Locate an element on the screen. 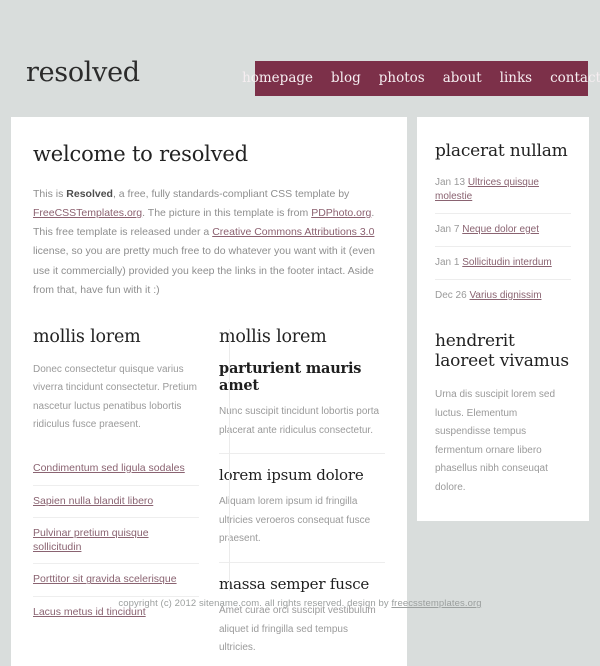  article-heading-3: massa semper fusce is located at coordinates (294, 583).